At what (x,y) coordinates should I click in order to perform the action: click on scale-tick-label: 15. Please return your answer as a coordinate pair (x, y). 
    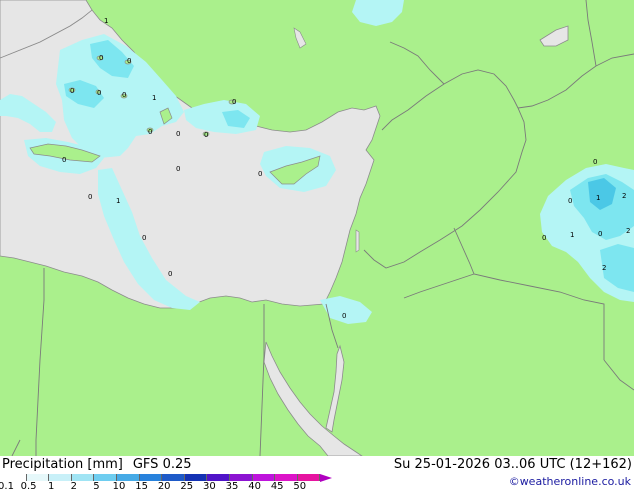
    Looking at the image, I should click on (141, 486).